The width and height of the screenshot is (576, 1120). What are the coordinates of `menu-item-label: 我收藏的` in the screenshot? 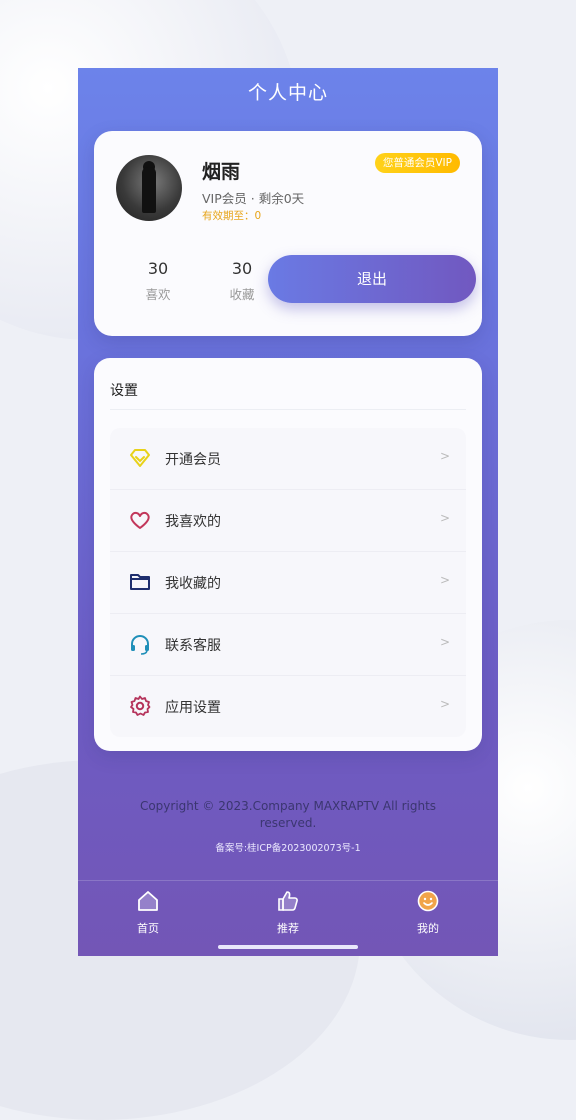 It's located at (193, 584).